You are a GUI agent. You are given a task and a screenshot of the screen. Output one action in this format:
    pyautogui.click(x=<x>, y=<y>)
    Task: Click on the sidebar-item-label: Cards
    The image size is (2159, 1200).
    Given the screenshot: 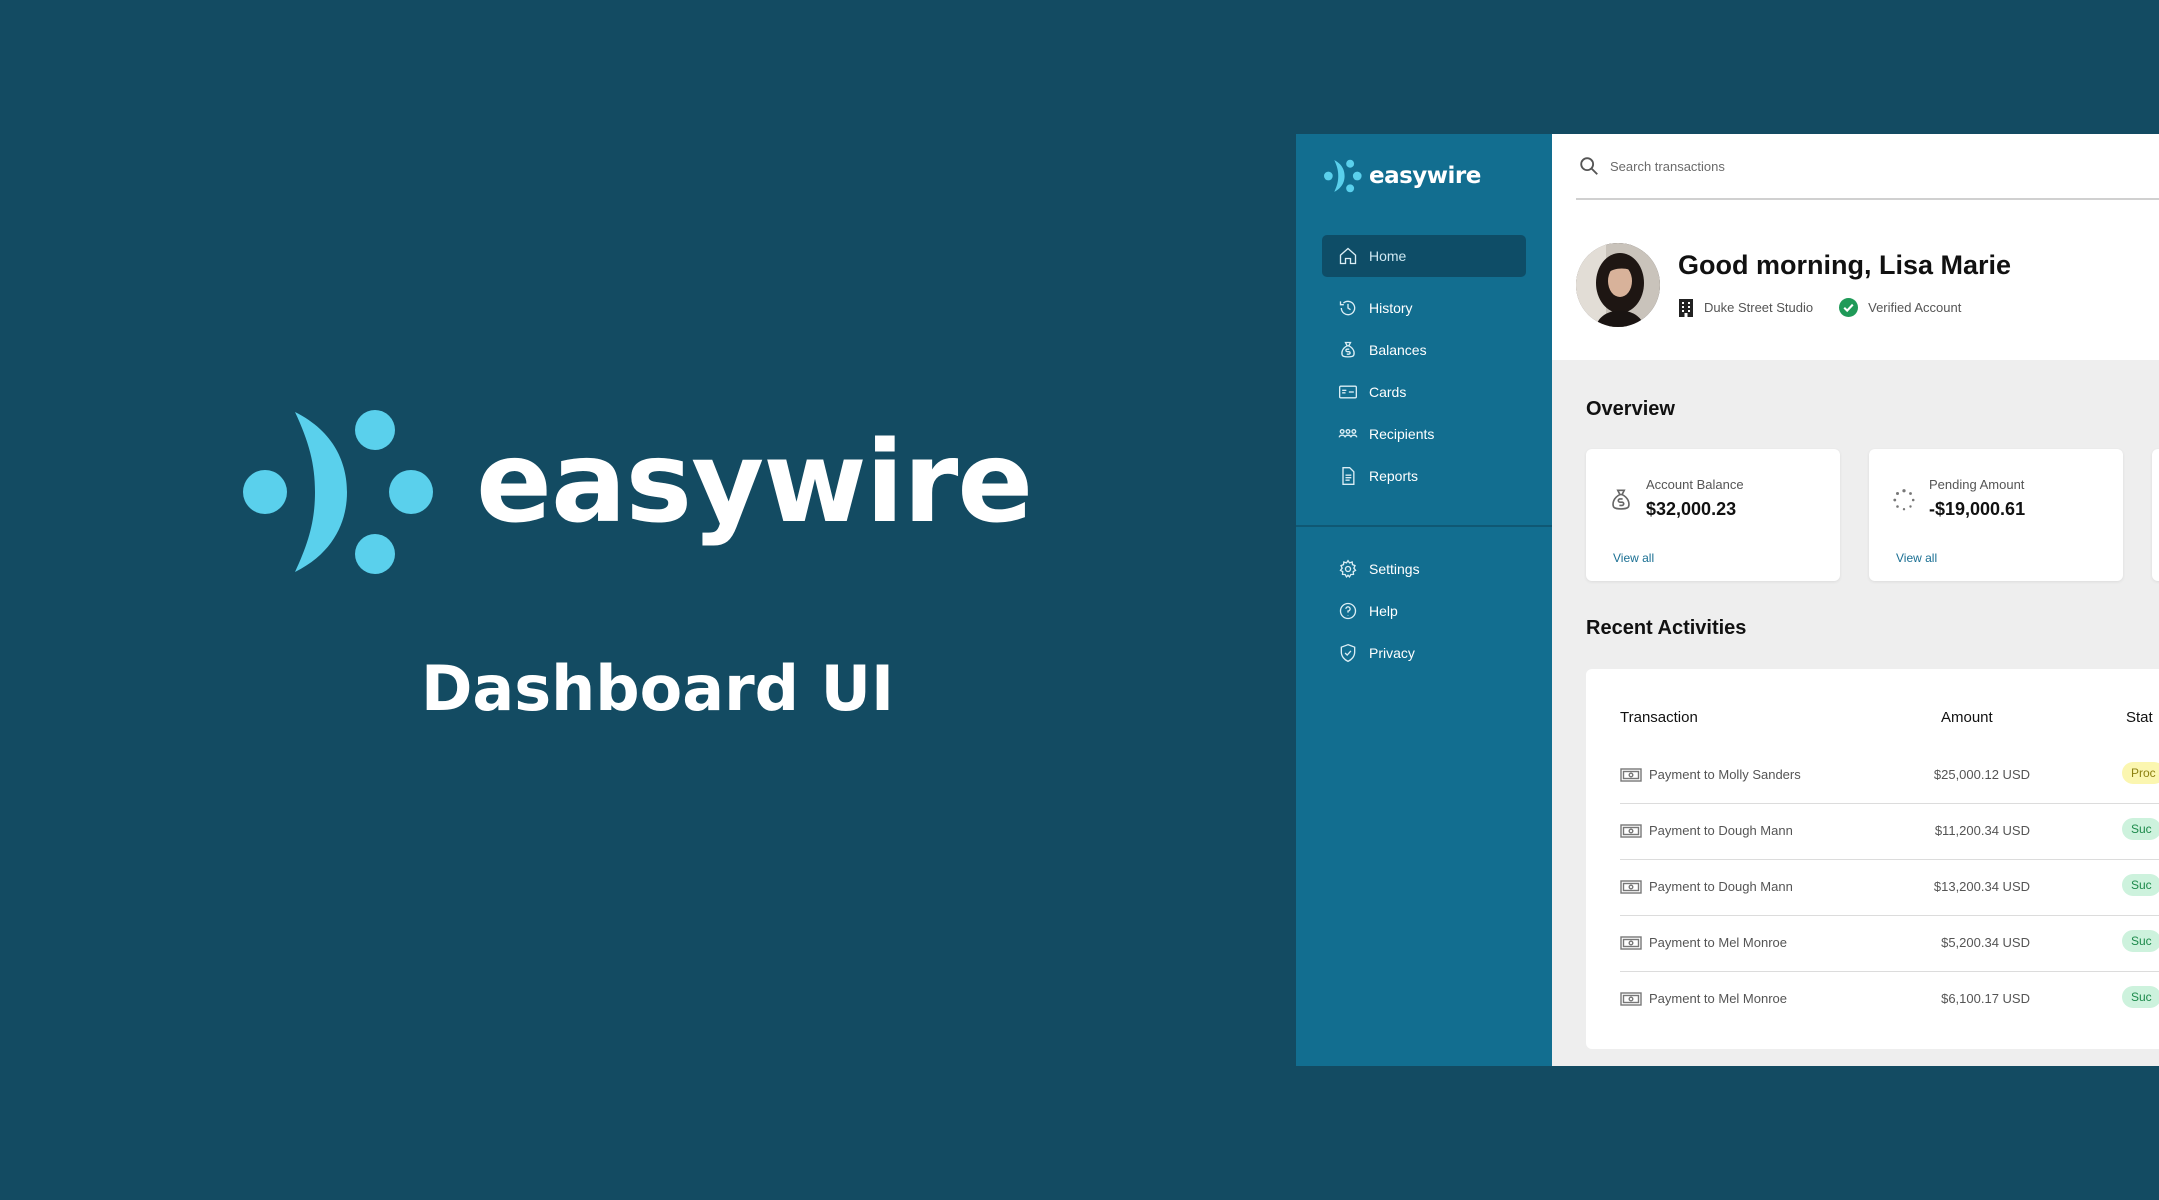 What is the action you would take?
    pyautogui.click(x=1388, y=392)
    